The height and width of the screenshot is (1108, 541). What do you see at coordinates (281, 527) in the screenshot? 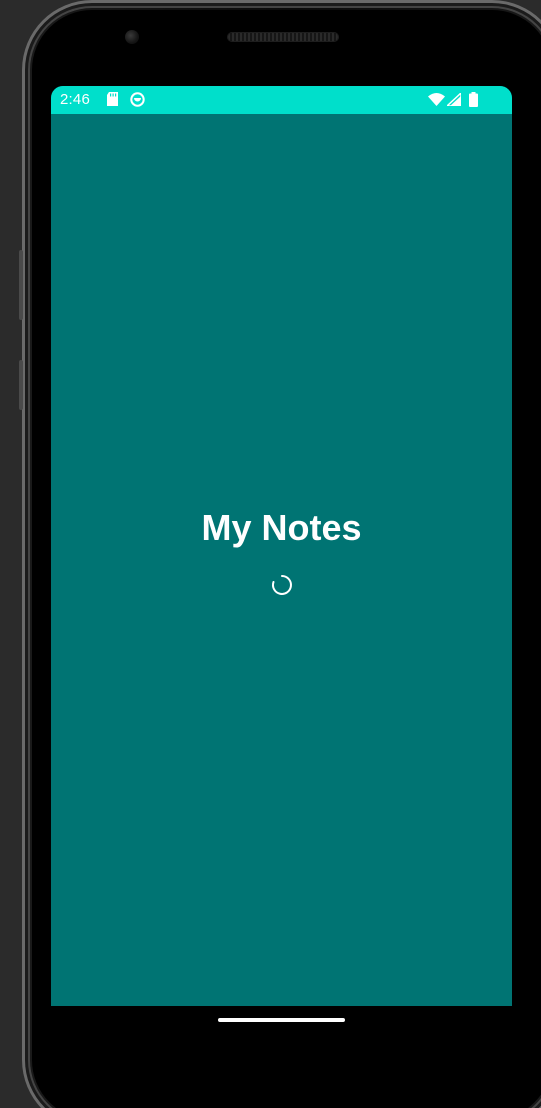
I see `app-title: My Notes` at bounding box center [281, 527].